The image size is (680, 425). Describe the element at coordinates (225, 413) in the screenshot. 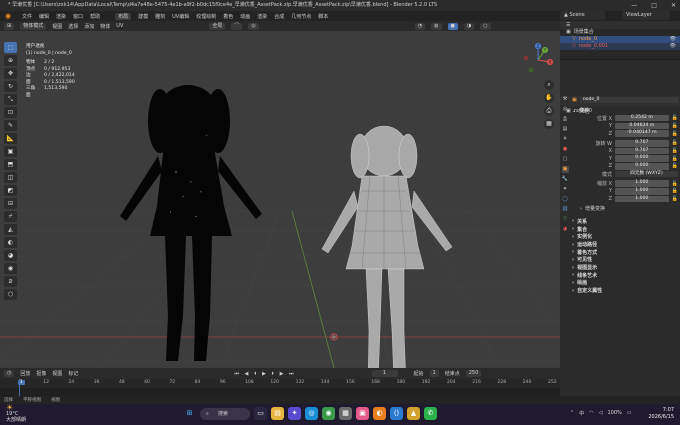

I see `taskbar-search: ⌕ 搜索` at that location.